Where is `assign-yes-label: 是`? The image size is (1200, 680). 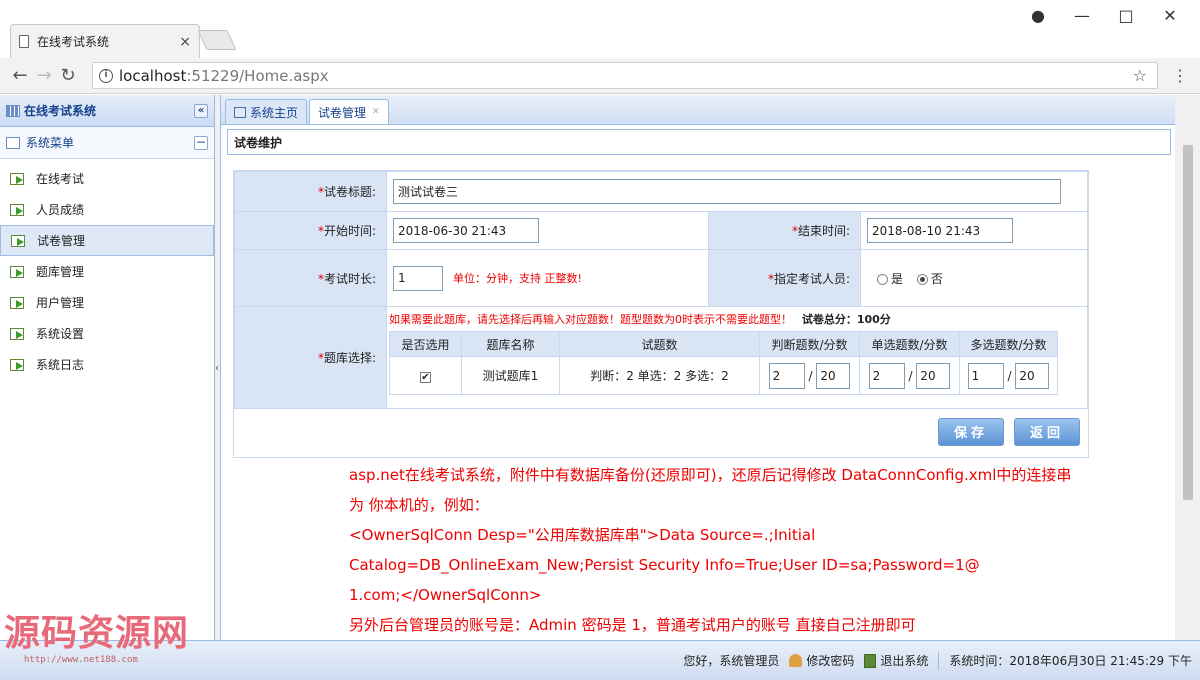
assign-yes-label: 是 is located at coordinates (897, 278).